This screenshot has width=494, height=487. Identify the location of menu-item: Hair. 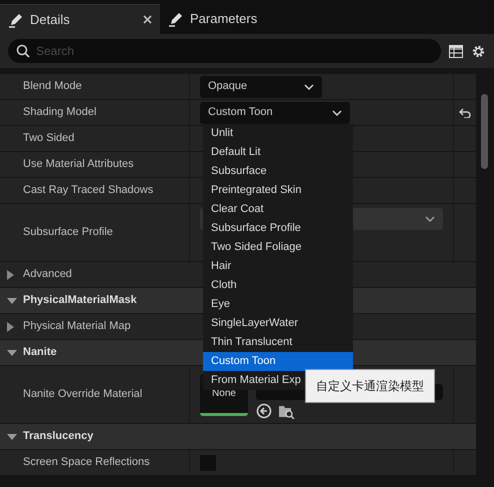
(278, 266).